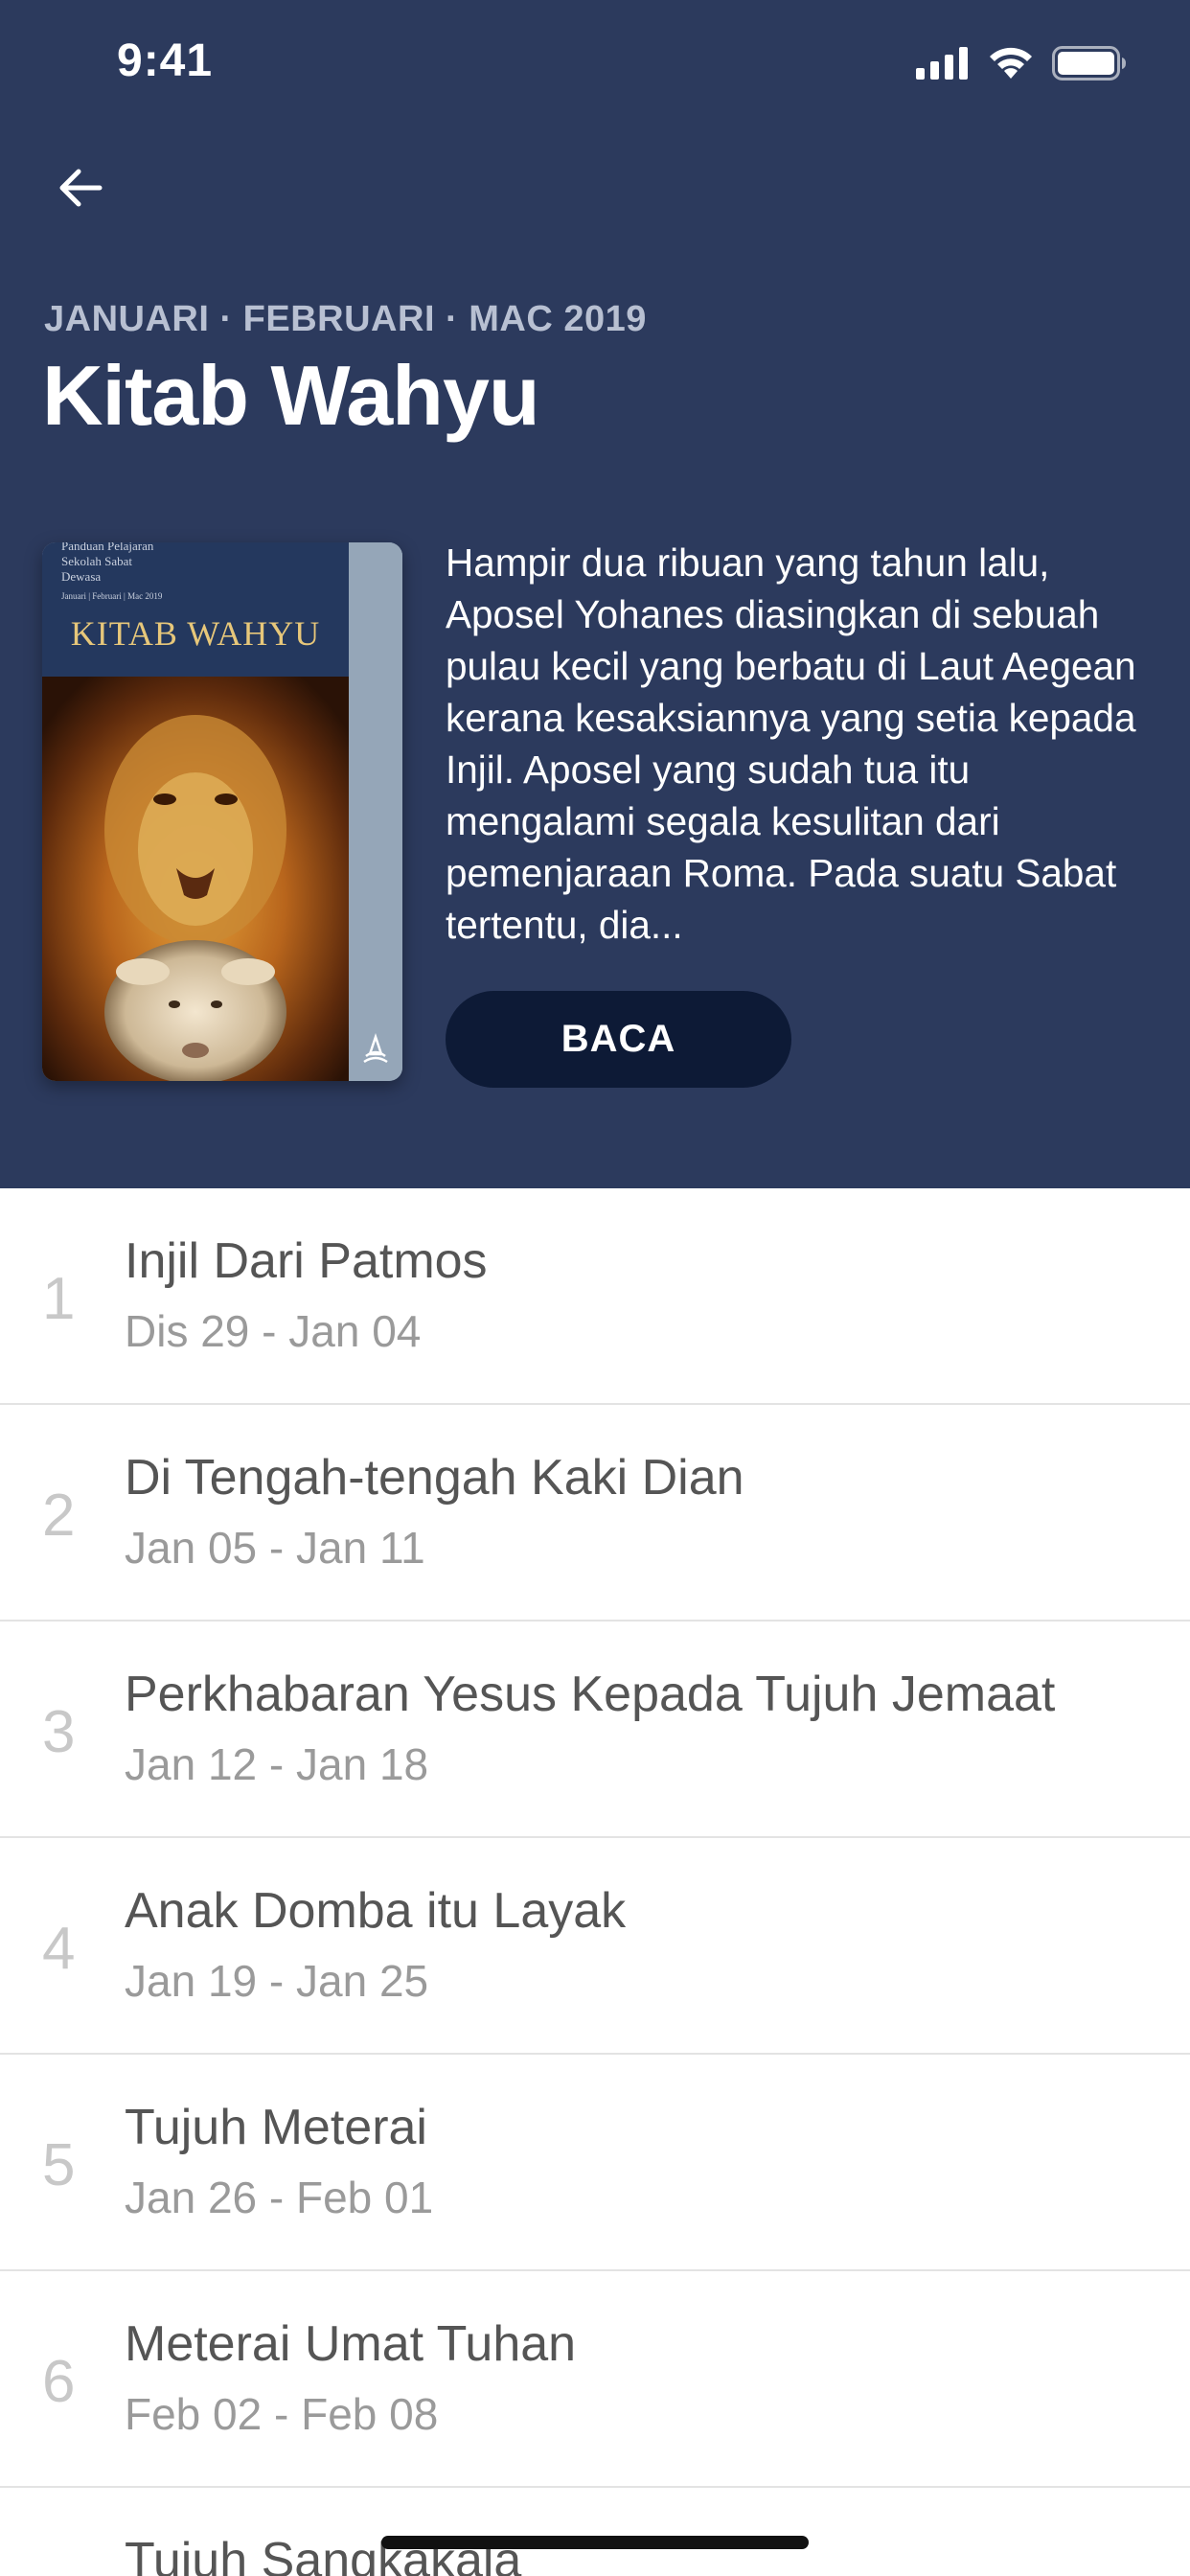  Describe the element at coordinates (595, 2532) in the screenshot. I see `lesson-item: 7Tujuh Sangkakala` at that location.